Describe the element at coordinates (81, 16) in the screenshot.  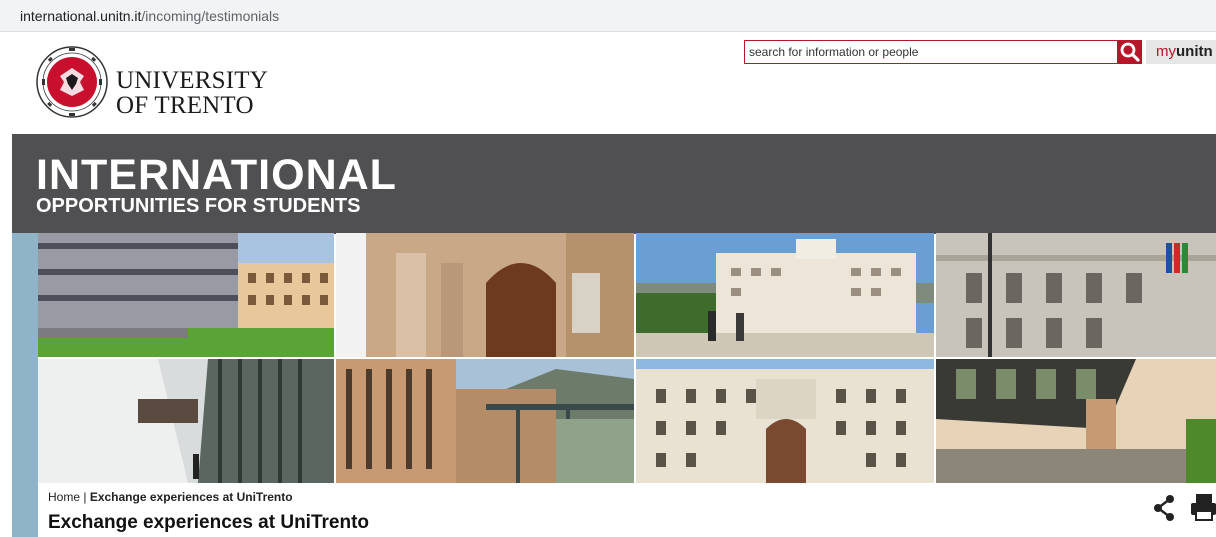
I see `url-host: international.unitn.it` at that location.